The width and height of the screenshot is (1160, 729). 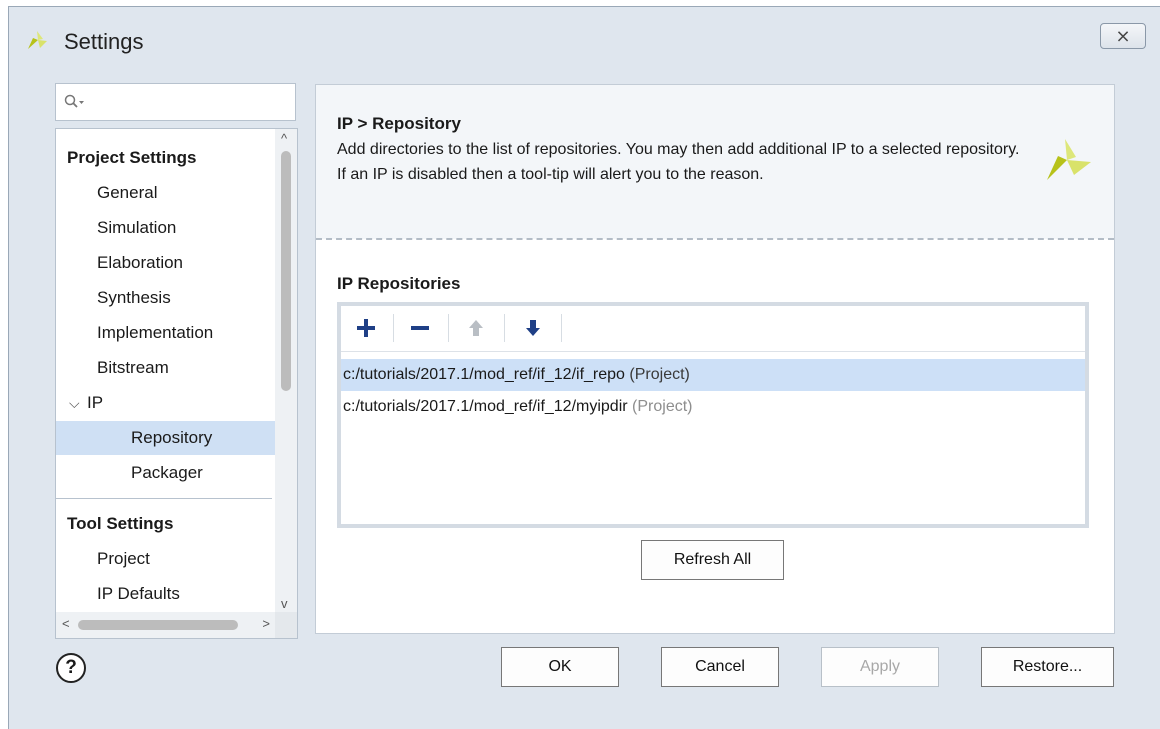 What do you see at coordinates (1123, 36) in the screenshot?
I see `close-button: ⨯` at bounding box center [1123, 36].